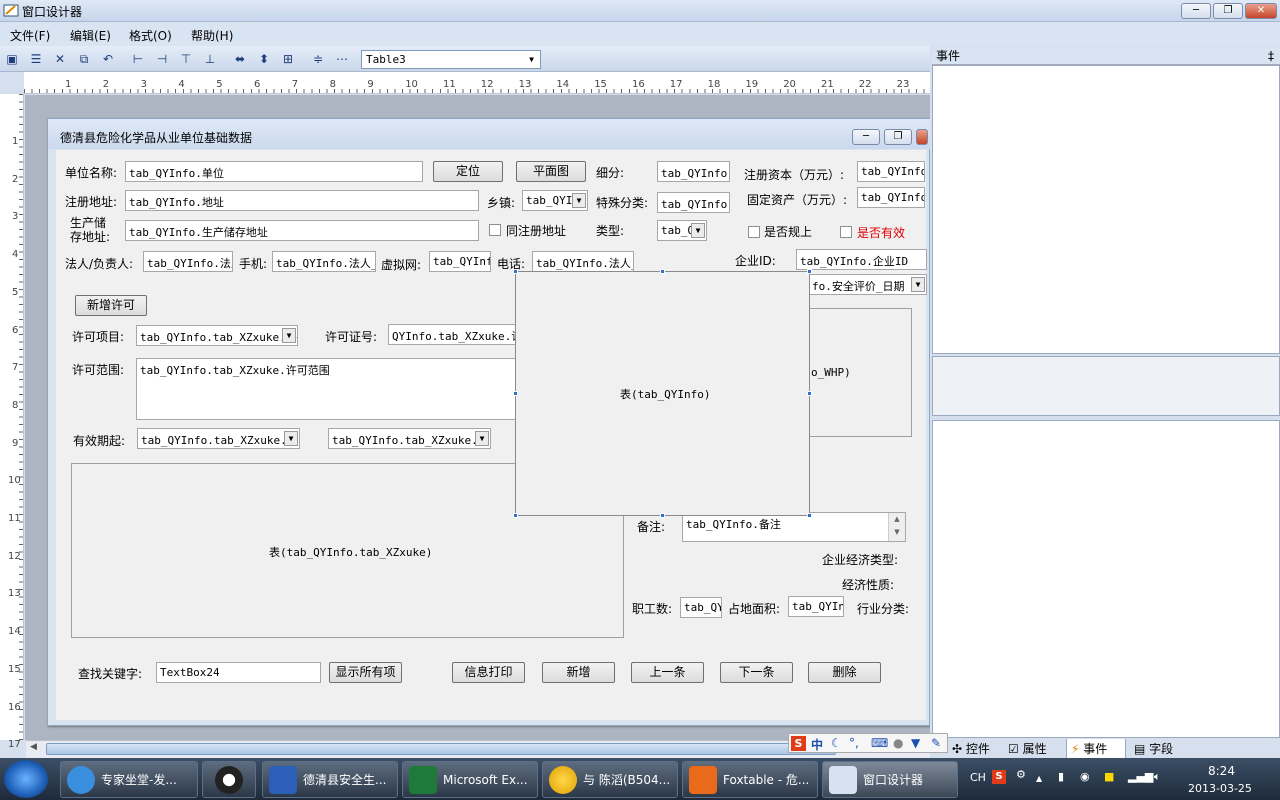 The height and width of the screenshot is (800, 1280). What do you see at coordinates (238, 672) in the screenshot?
I see `search-input: TextBox24` at bounding box center [238, 672].